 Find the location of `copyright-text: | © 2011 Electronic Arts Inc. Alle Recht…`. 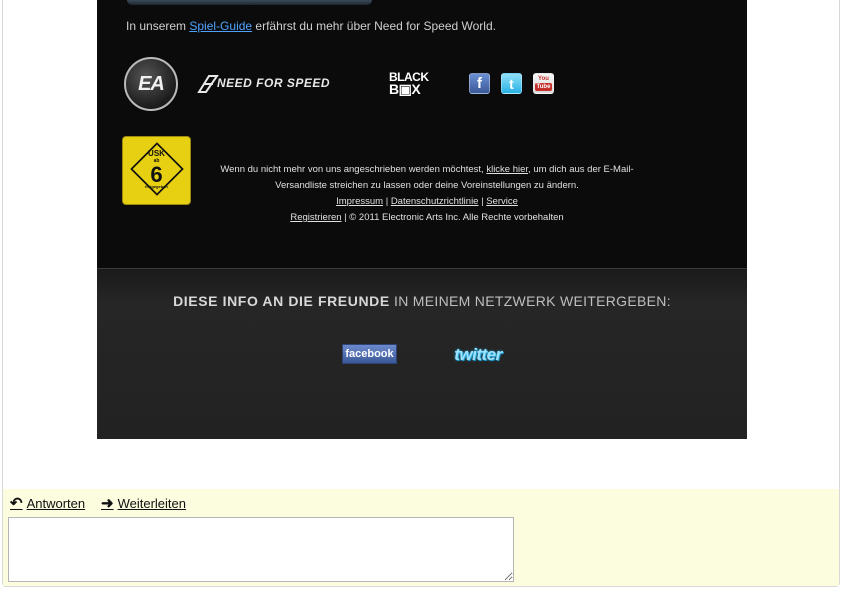

copyright-text: | © 2011 Electronic Arts Inc. Alle Recht… is located at coordinates (452, 217).